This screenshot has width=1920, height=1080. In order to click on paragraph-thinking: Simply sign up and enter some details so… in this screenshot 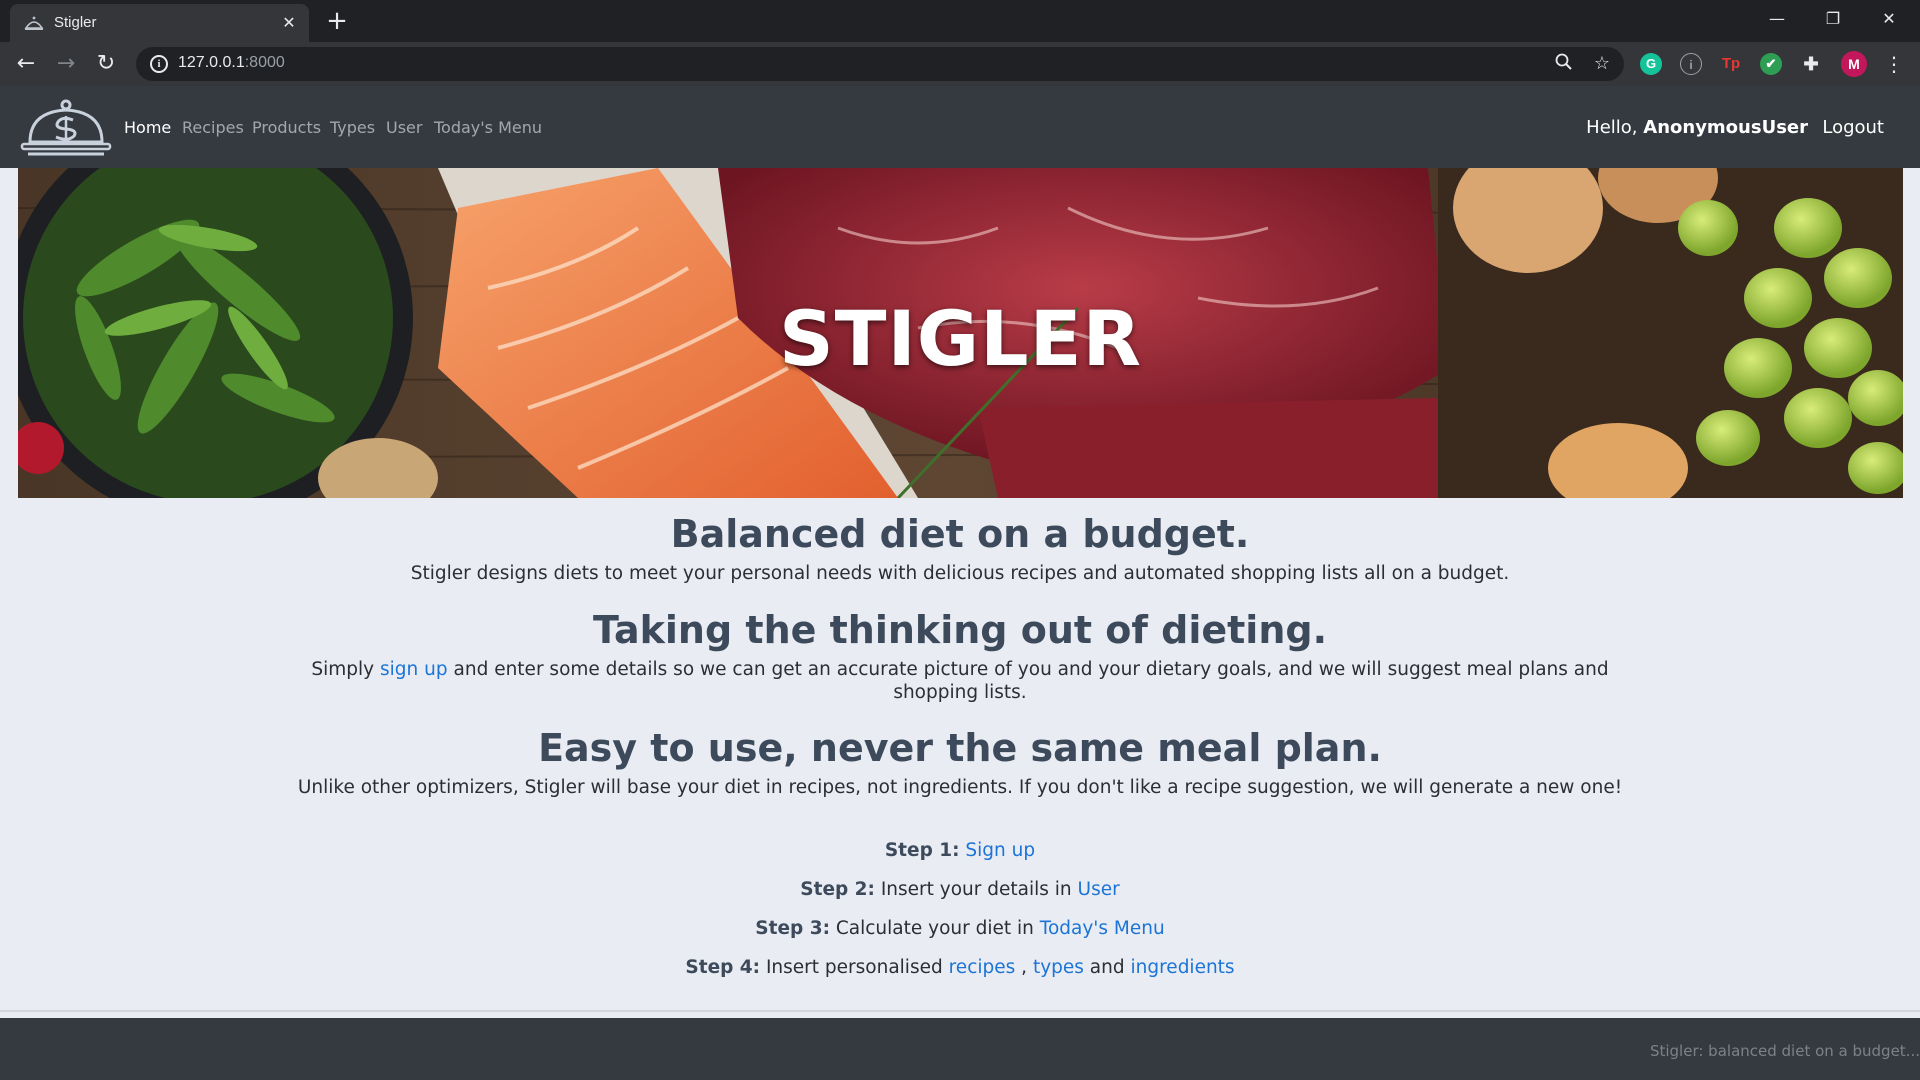, I will do `click(960, 681)`.